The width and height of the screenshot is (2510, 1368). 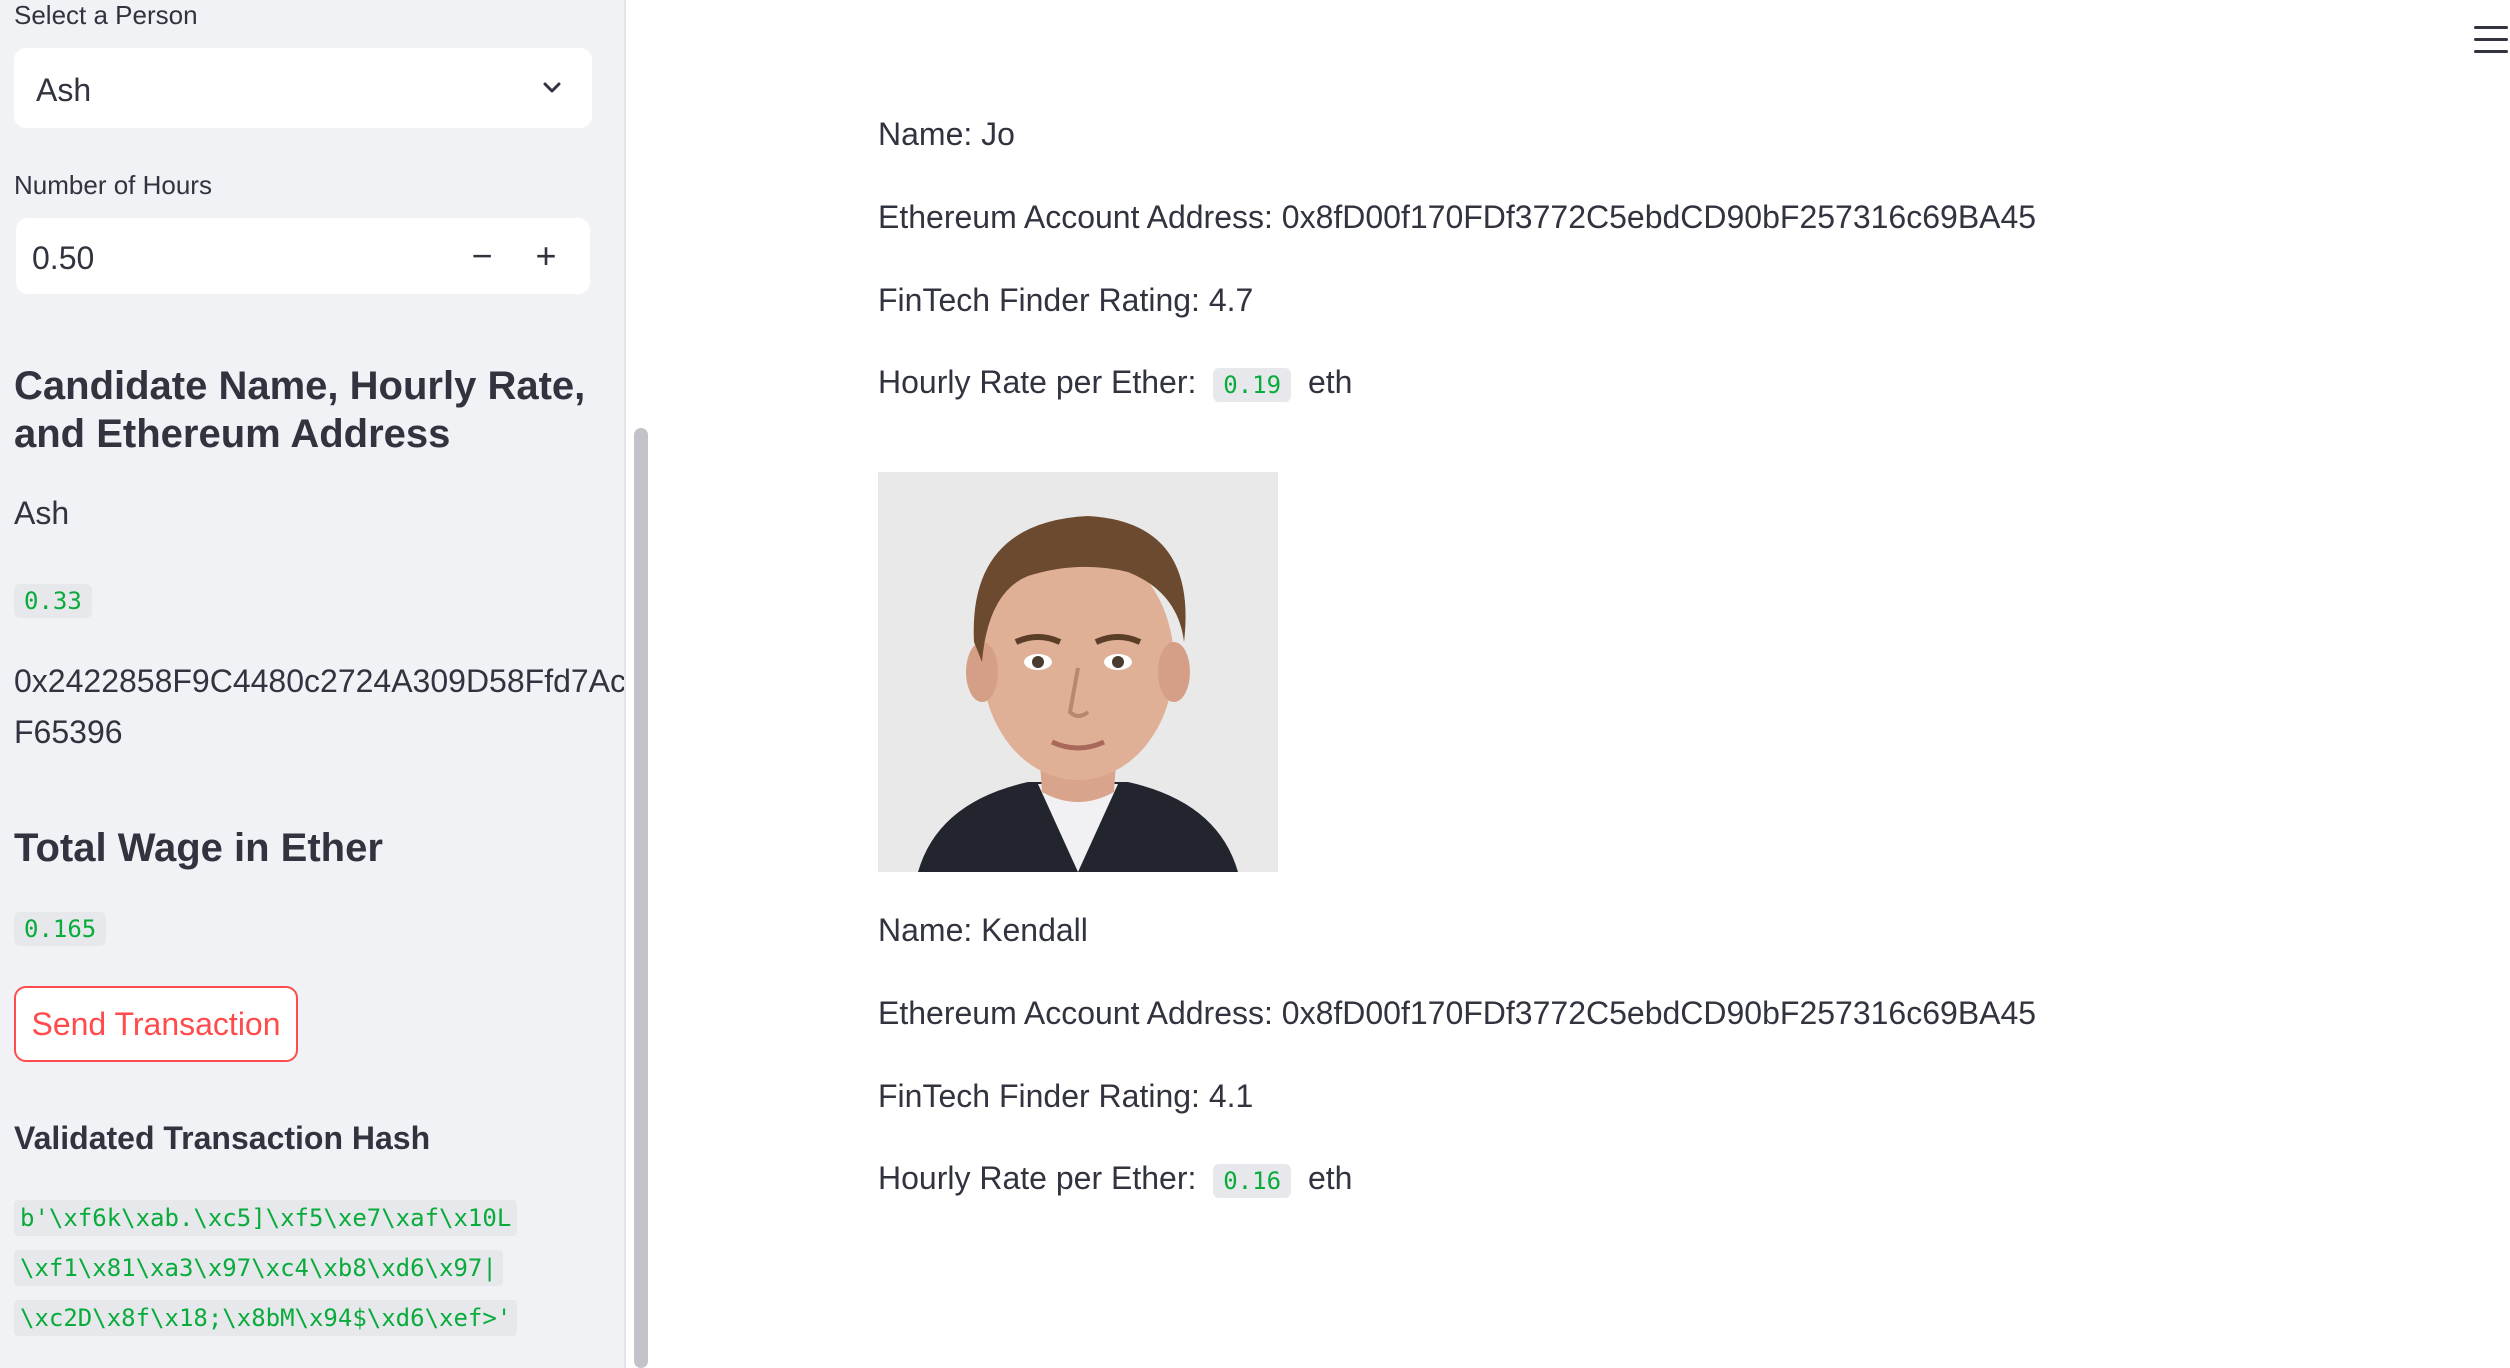 I want to click on person-select-value: Ash, so click(x=64, y=90).